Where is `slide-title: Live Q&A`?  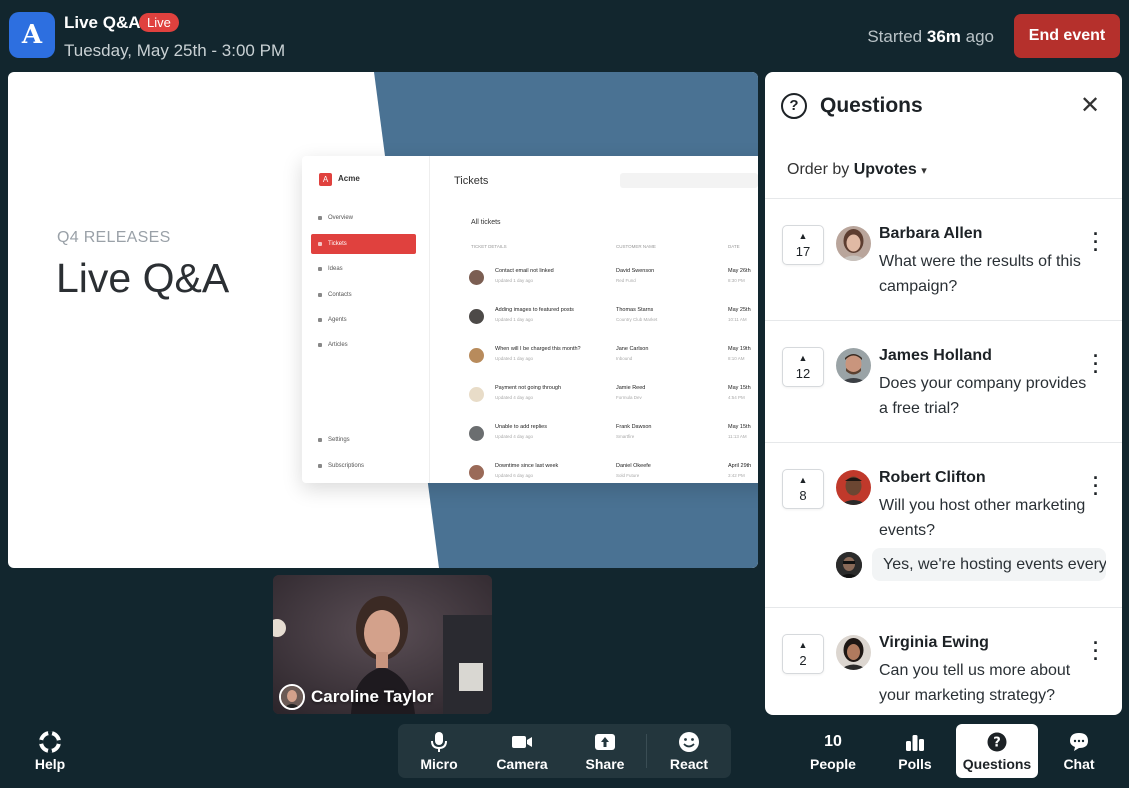
slide-title: Live Q&A is located at coordinates (143, 278).